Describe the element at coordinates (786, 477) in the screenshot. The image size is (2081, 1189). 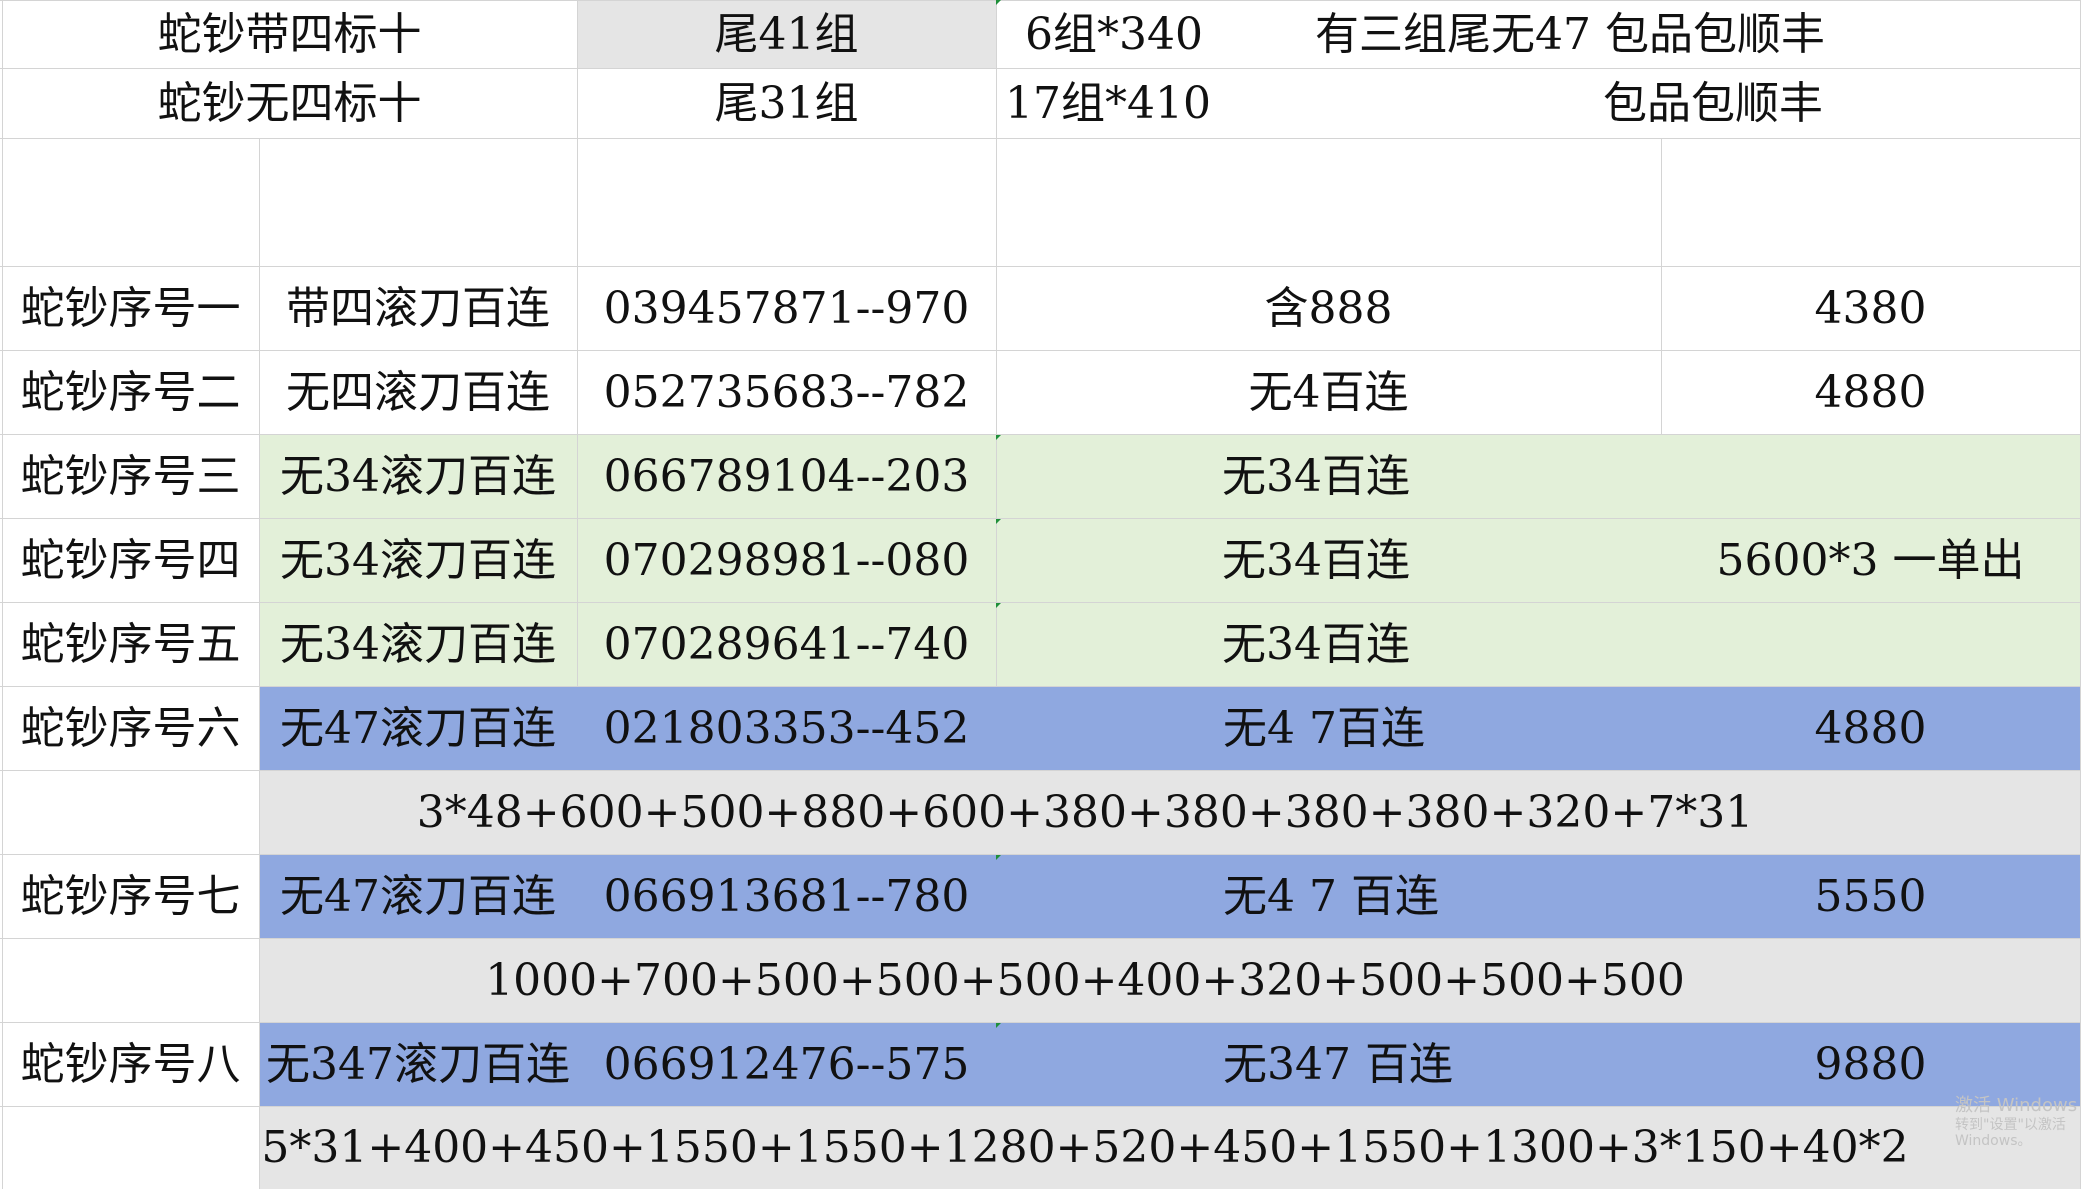
I see `cell-serial: 066789104--203` at that location.